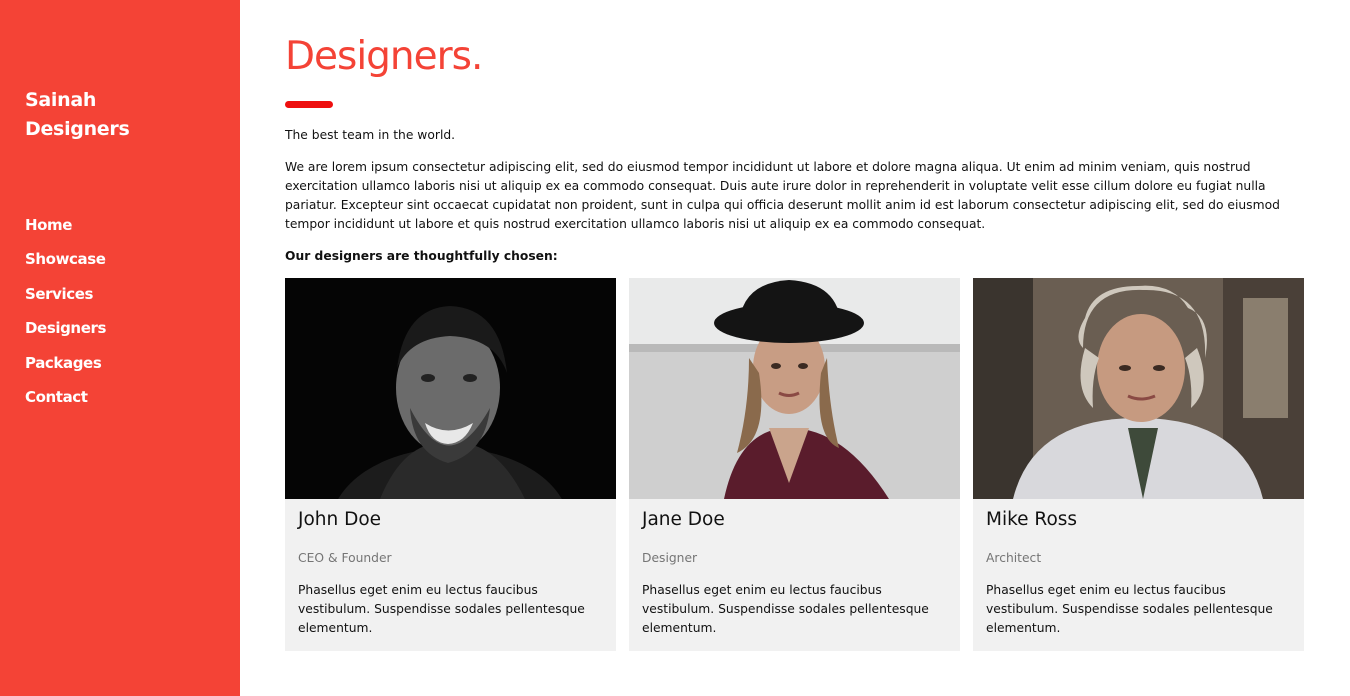  Describe the element at coordinates (65, 259) in the screenshot. I see `nav-item-showcase: Showcase` at that location.